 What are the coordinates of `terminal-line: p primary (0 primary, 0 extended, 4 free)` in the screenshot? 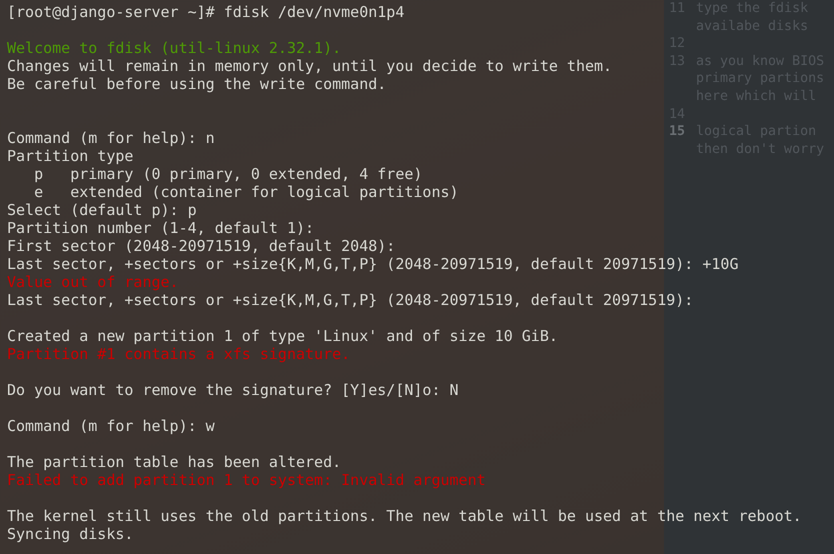 It's located at (227, 174).